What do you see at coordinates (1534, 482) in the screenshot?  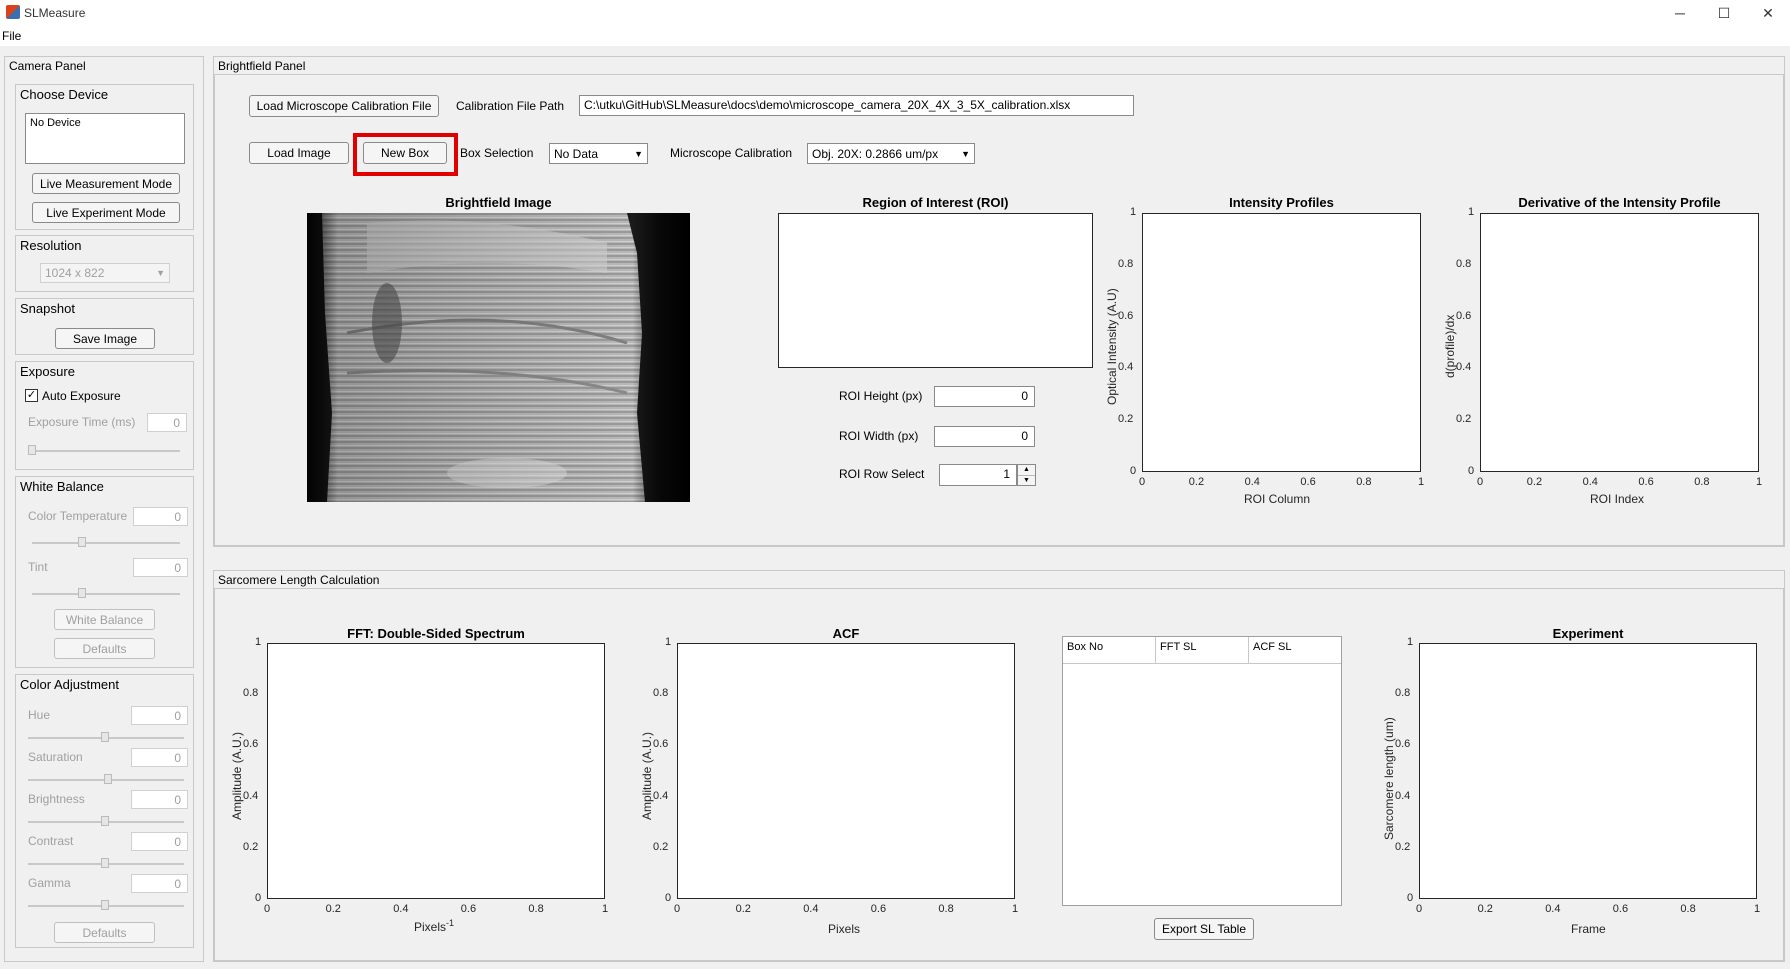 I see `derivative-x-tick: 0.2` at bounding box center [1534, 482].